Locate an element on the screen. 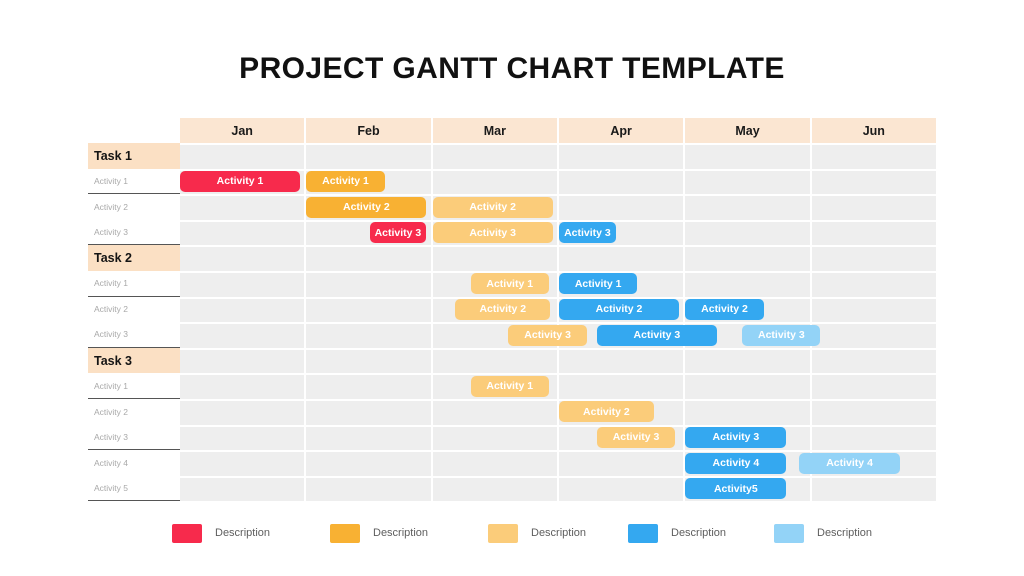 The height and width of the screenshot is (576, 1024). legend-label-5: Description is located at coordinates (845, 533).